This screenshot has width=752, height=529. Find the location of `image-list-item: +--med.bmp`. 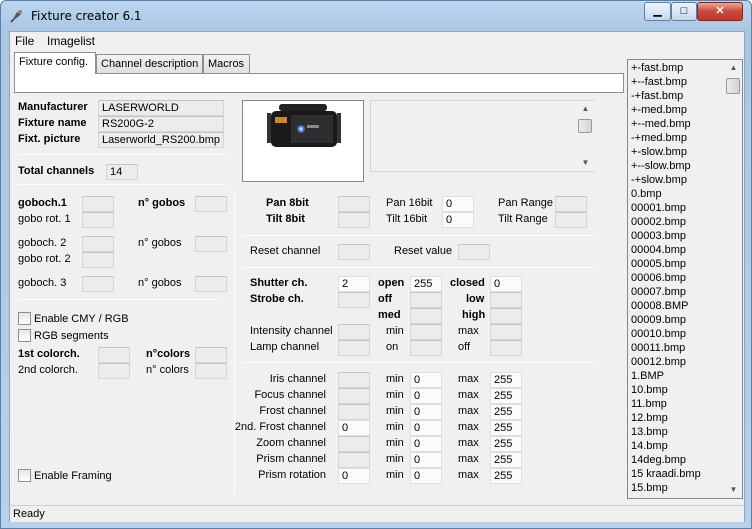

image-list-item: +--med.bmp is located at coordinates (661, 124).